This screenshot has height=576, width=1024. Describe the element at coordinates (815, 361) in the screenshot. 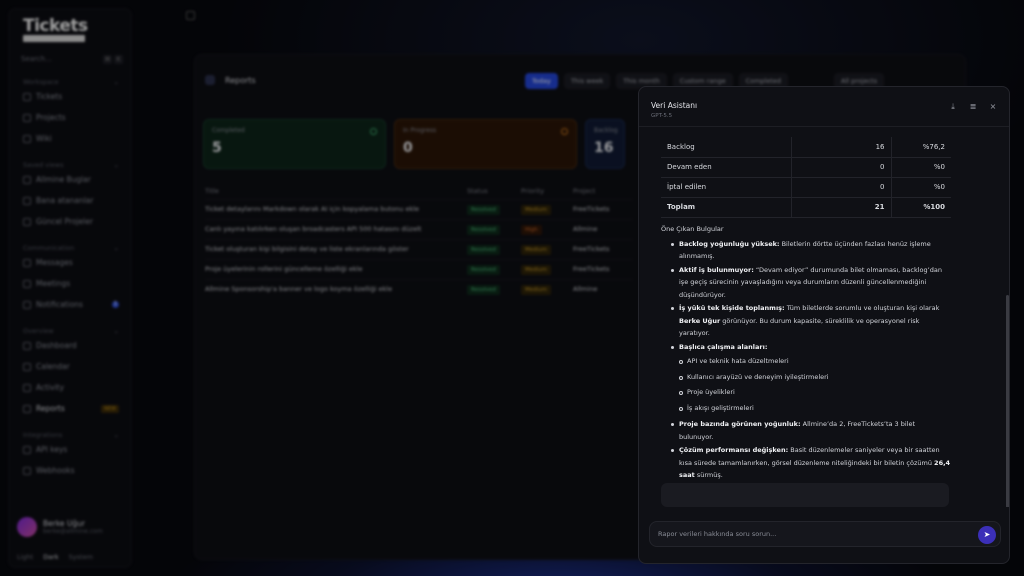

I see `work-area-item: API ve teknik hata düzeltmeleri` at that location.